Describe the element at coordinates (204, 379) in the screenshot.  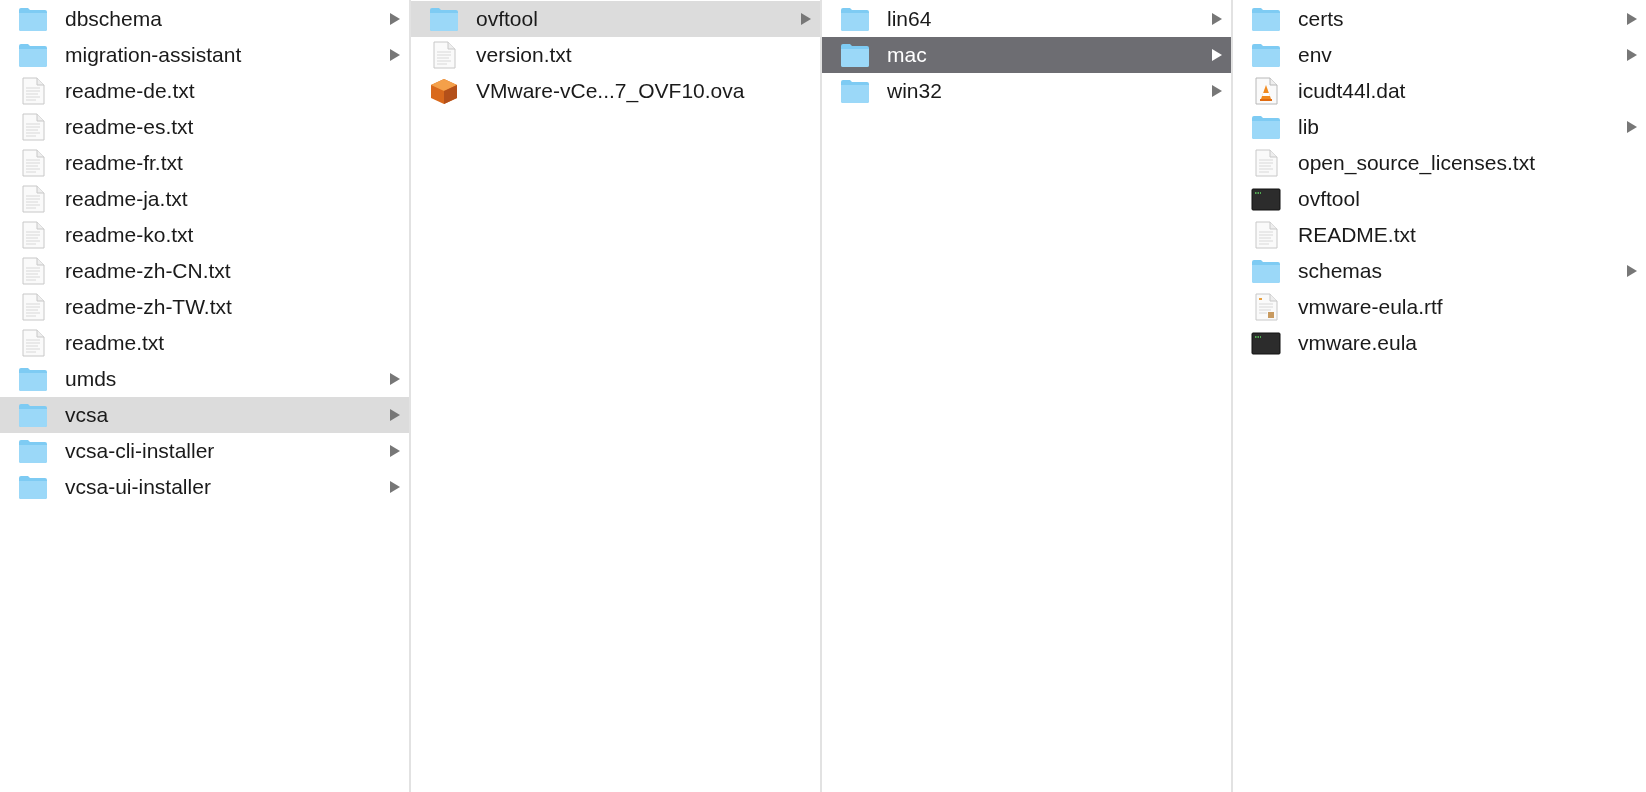
I see `file-list-item: umds` at that location.